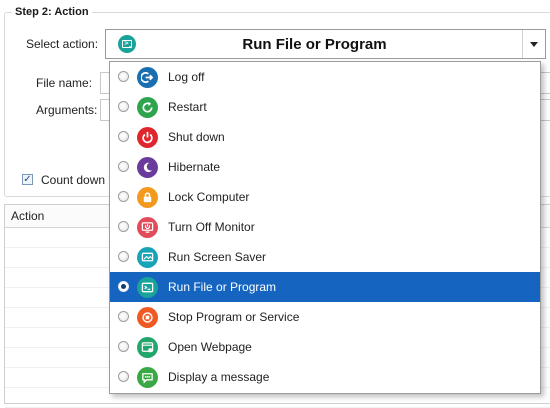  I want to click on stop-icon, so click(147, 317).